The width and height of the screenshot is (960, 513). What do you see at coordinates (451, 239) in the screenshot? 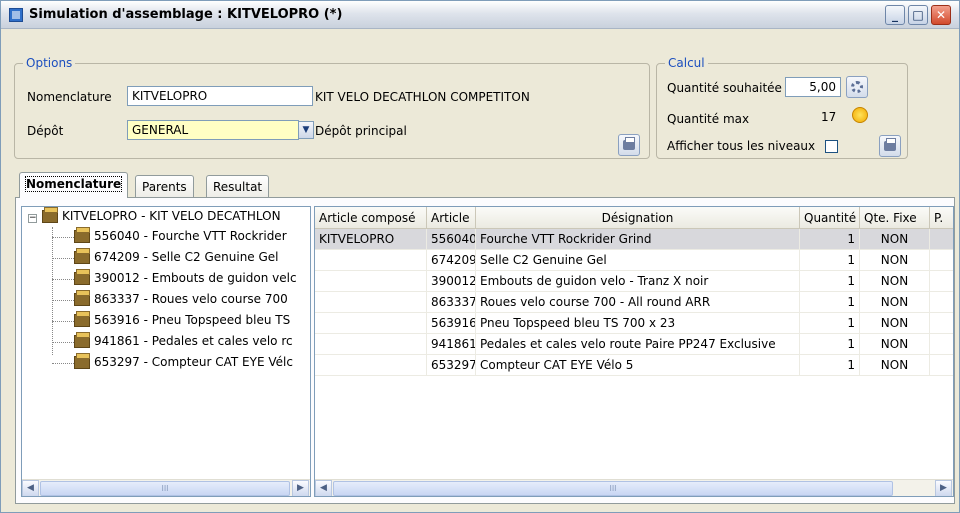
I see `cell-article: 556040` at bounding box center [451, 239].